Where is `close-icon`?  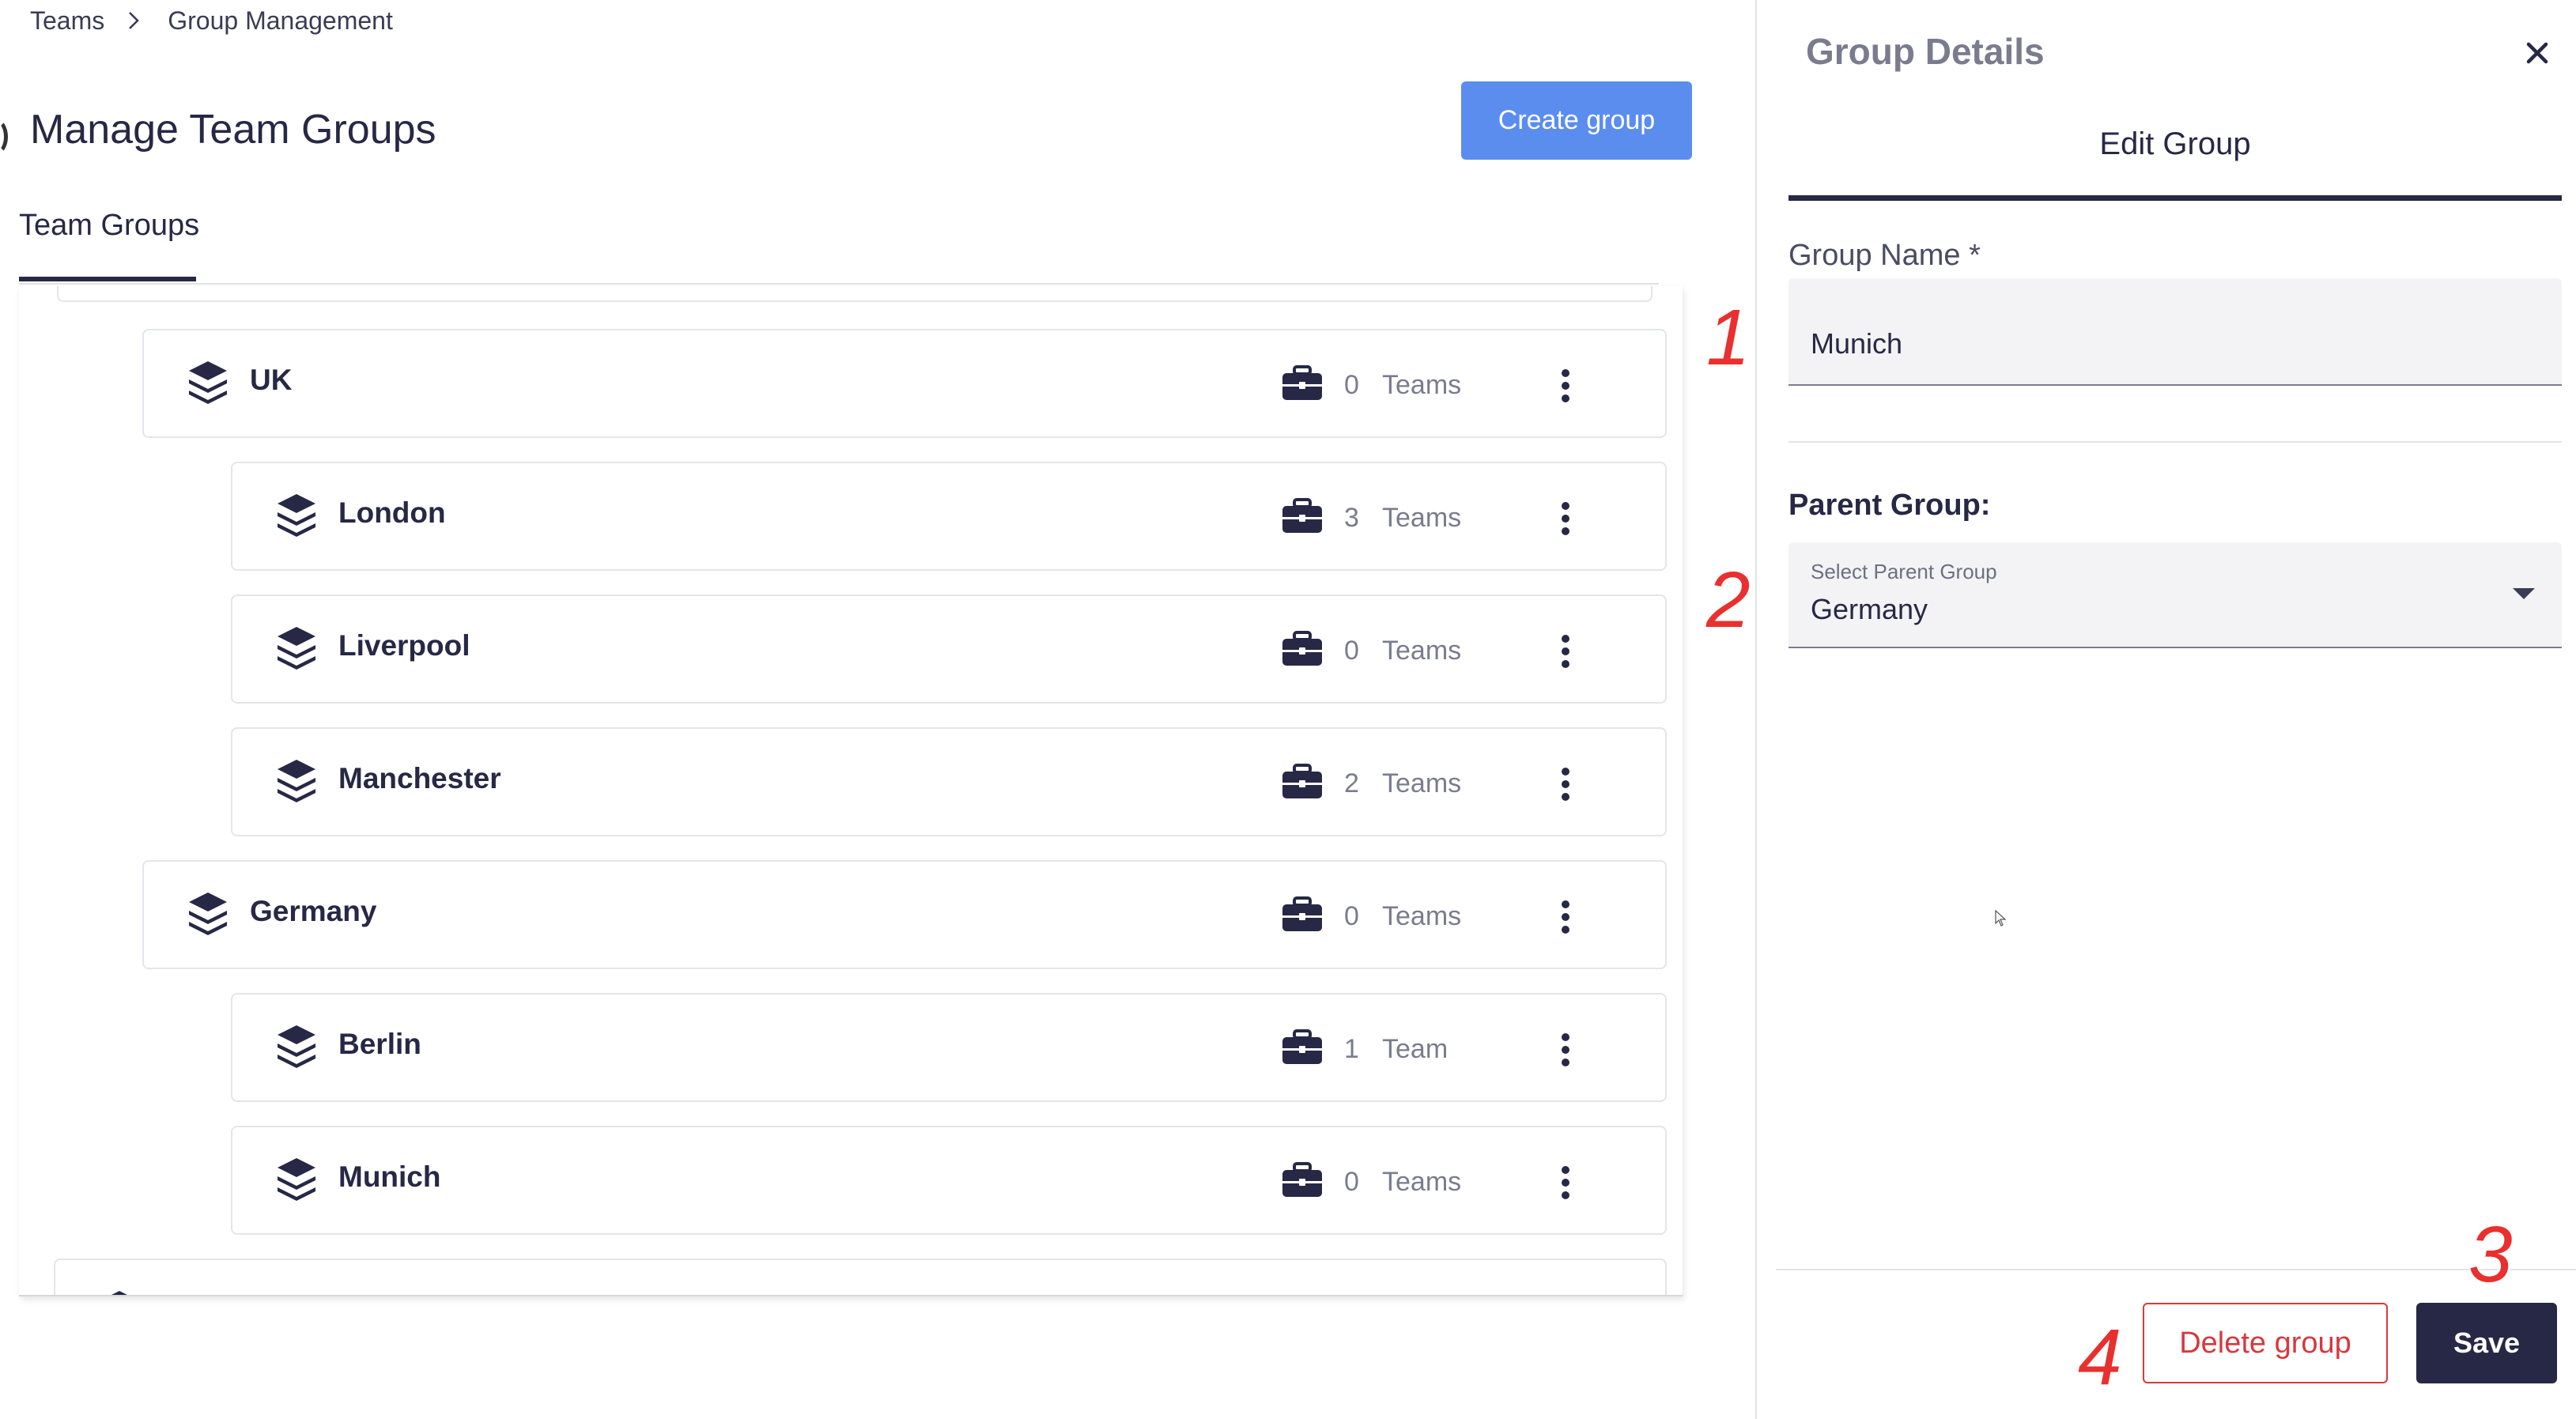
close-icon is located at coordinates (2537, 53).